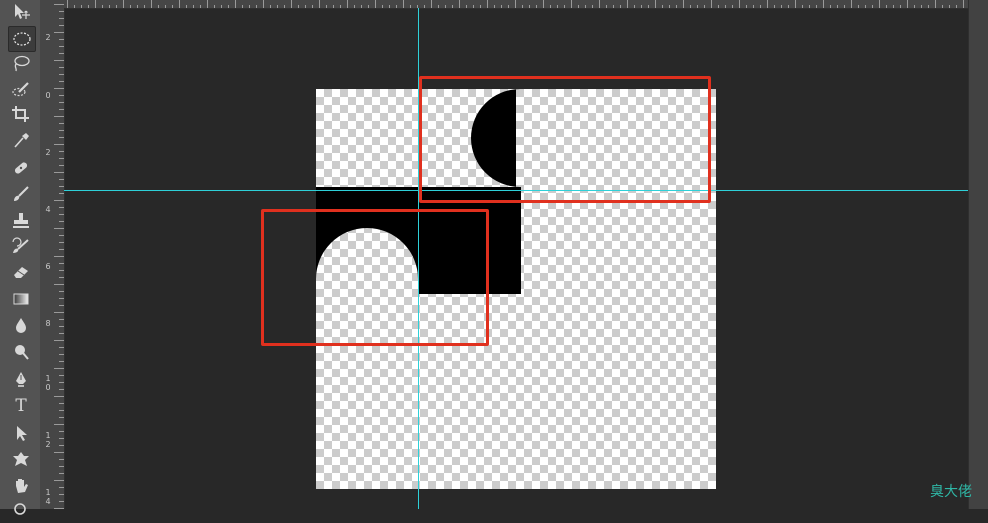 The height and width of the screenshot is (523, 988). I want to click on vertical-ruler: 2 0 2 4 6 8 1 0 1 2 1 4, so click(52, 254).